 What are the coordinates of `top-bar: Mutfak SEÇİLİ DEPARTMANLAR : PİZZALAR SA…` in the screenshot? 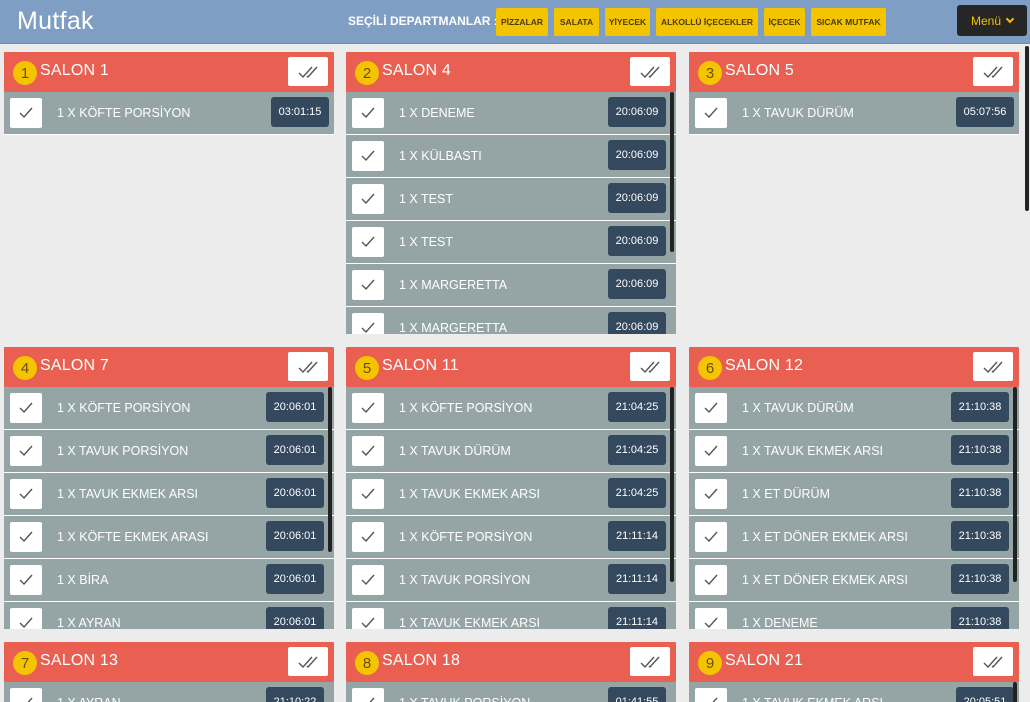 It's located at (515, 22).